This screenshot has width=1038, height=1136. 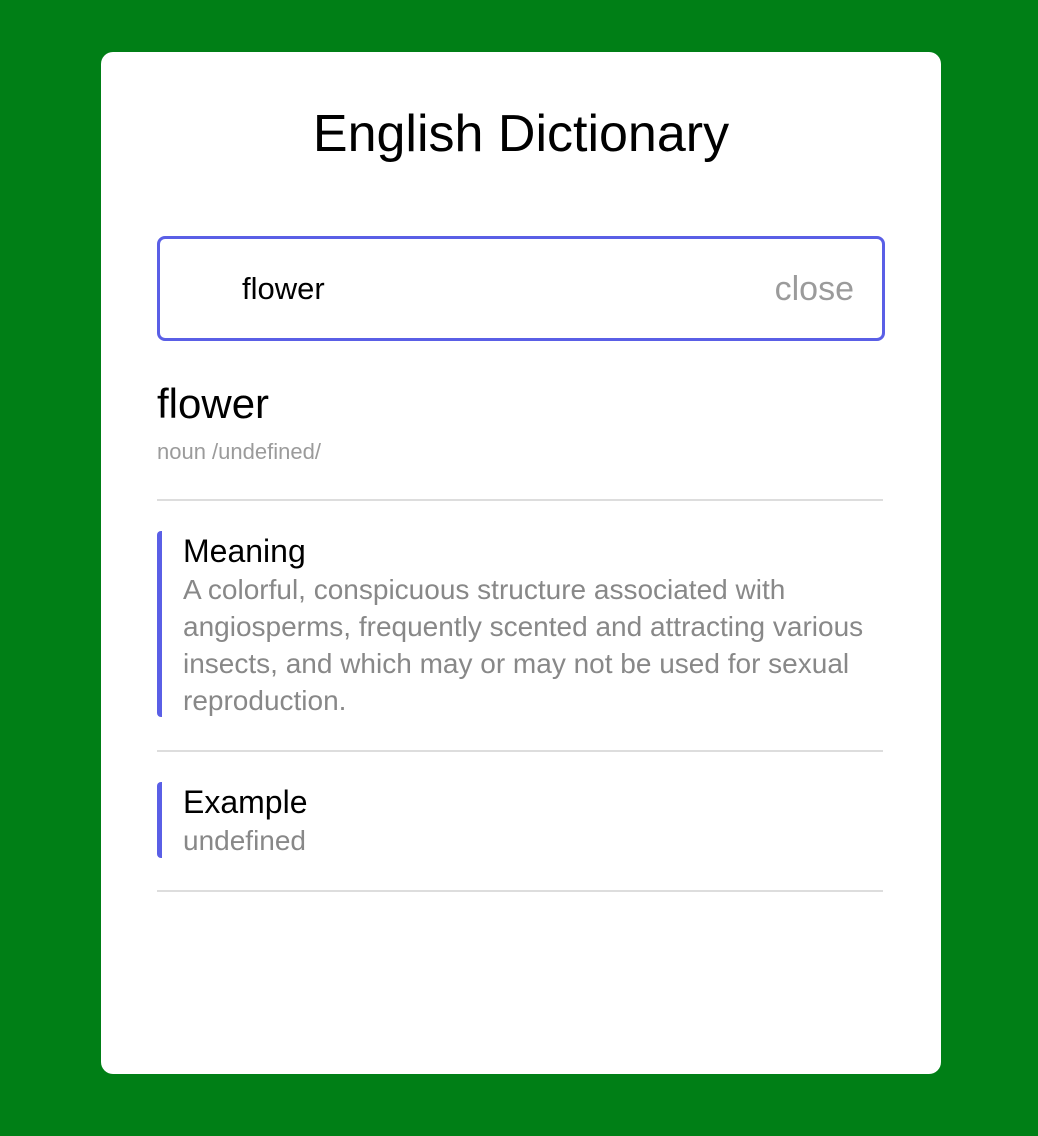 What do you see at coordinates (213, 403) in the screenshot?
I see `result-word: flower` at bounding box center [213, 403].